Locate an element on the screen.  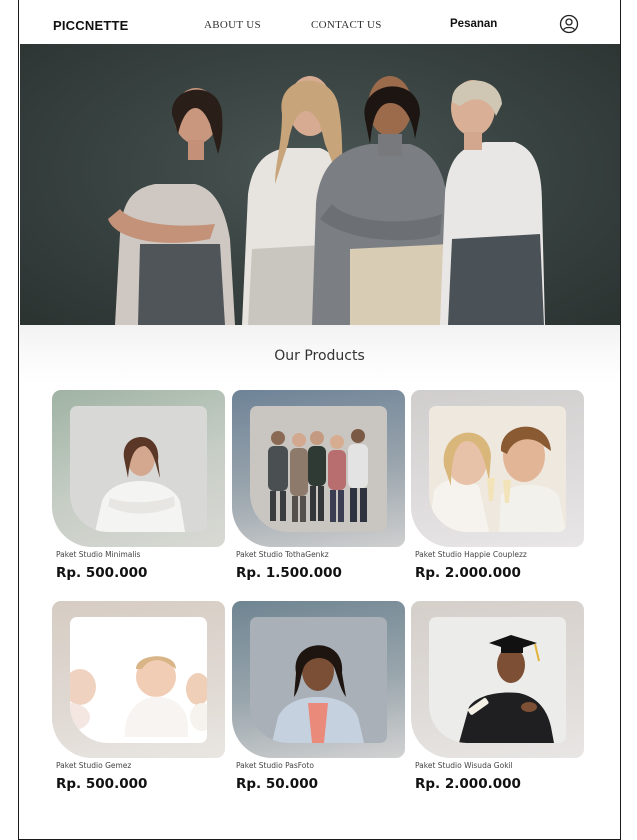
brand-logo: PICCNETTE is located at coordinates (90, 25).